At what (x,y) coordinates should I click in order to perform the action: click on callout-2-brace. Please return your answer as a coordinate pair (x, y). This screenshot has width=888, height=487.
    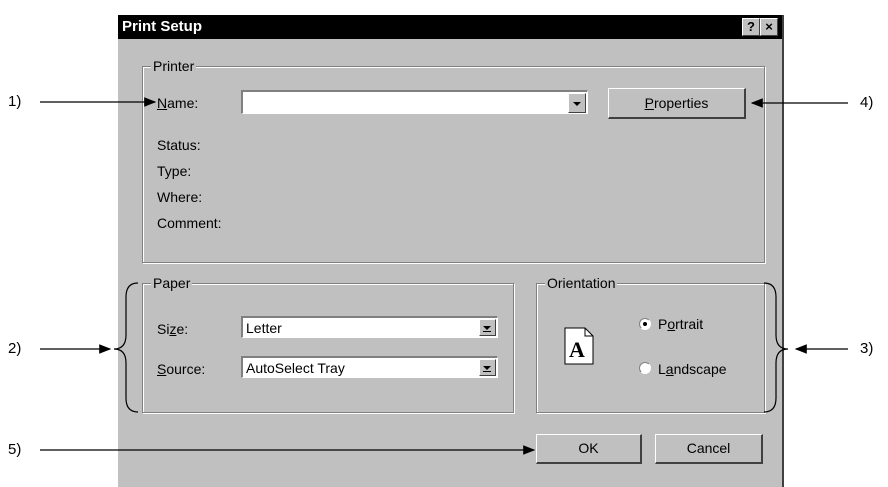
    Looking at the image, I should click on (126, 347).